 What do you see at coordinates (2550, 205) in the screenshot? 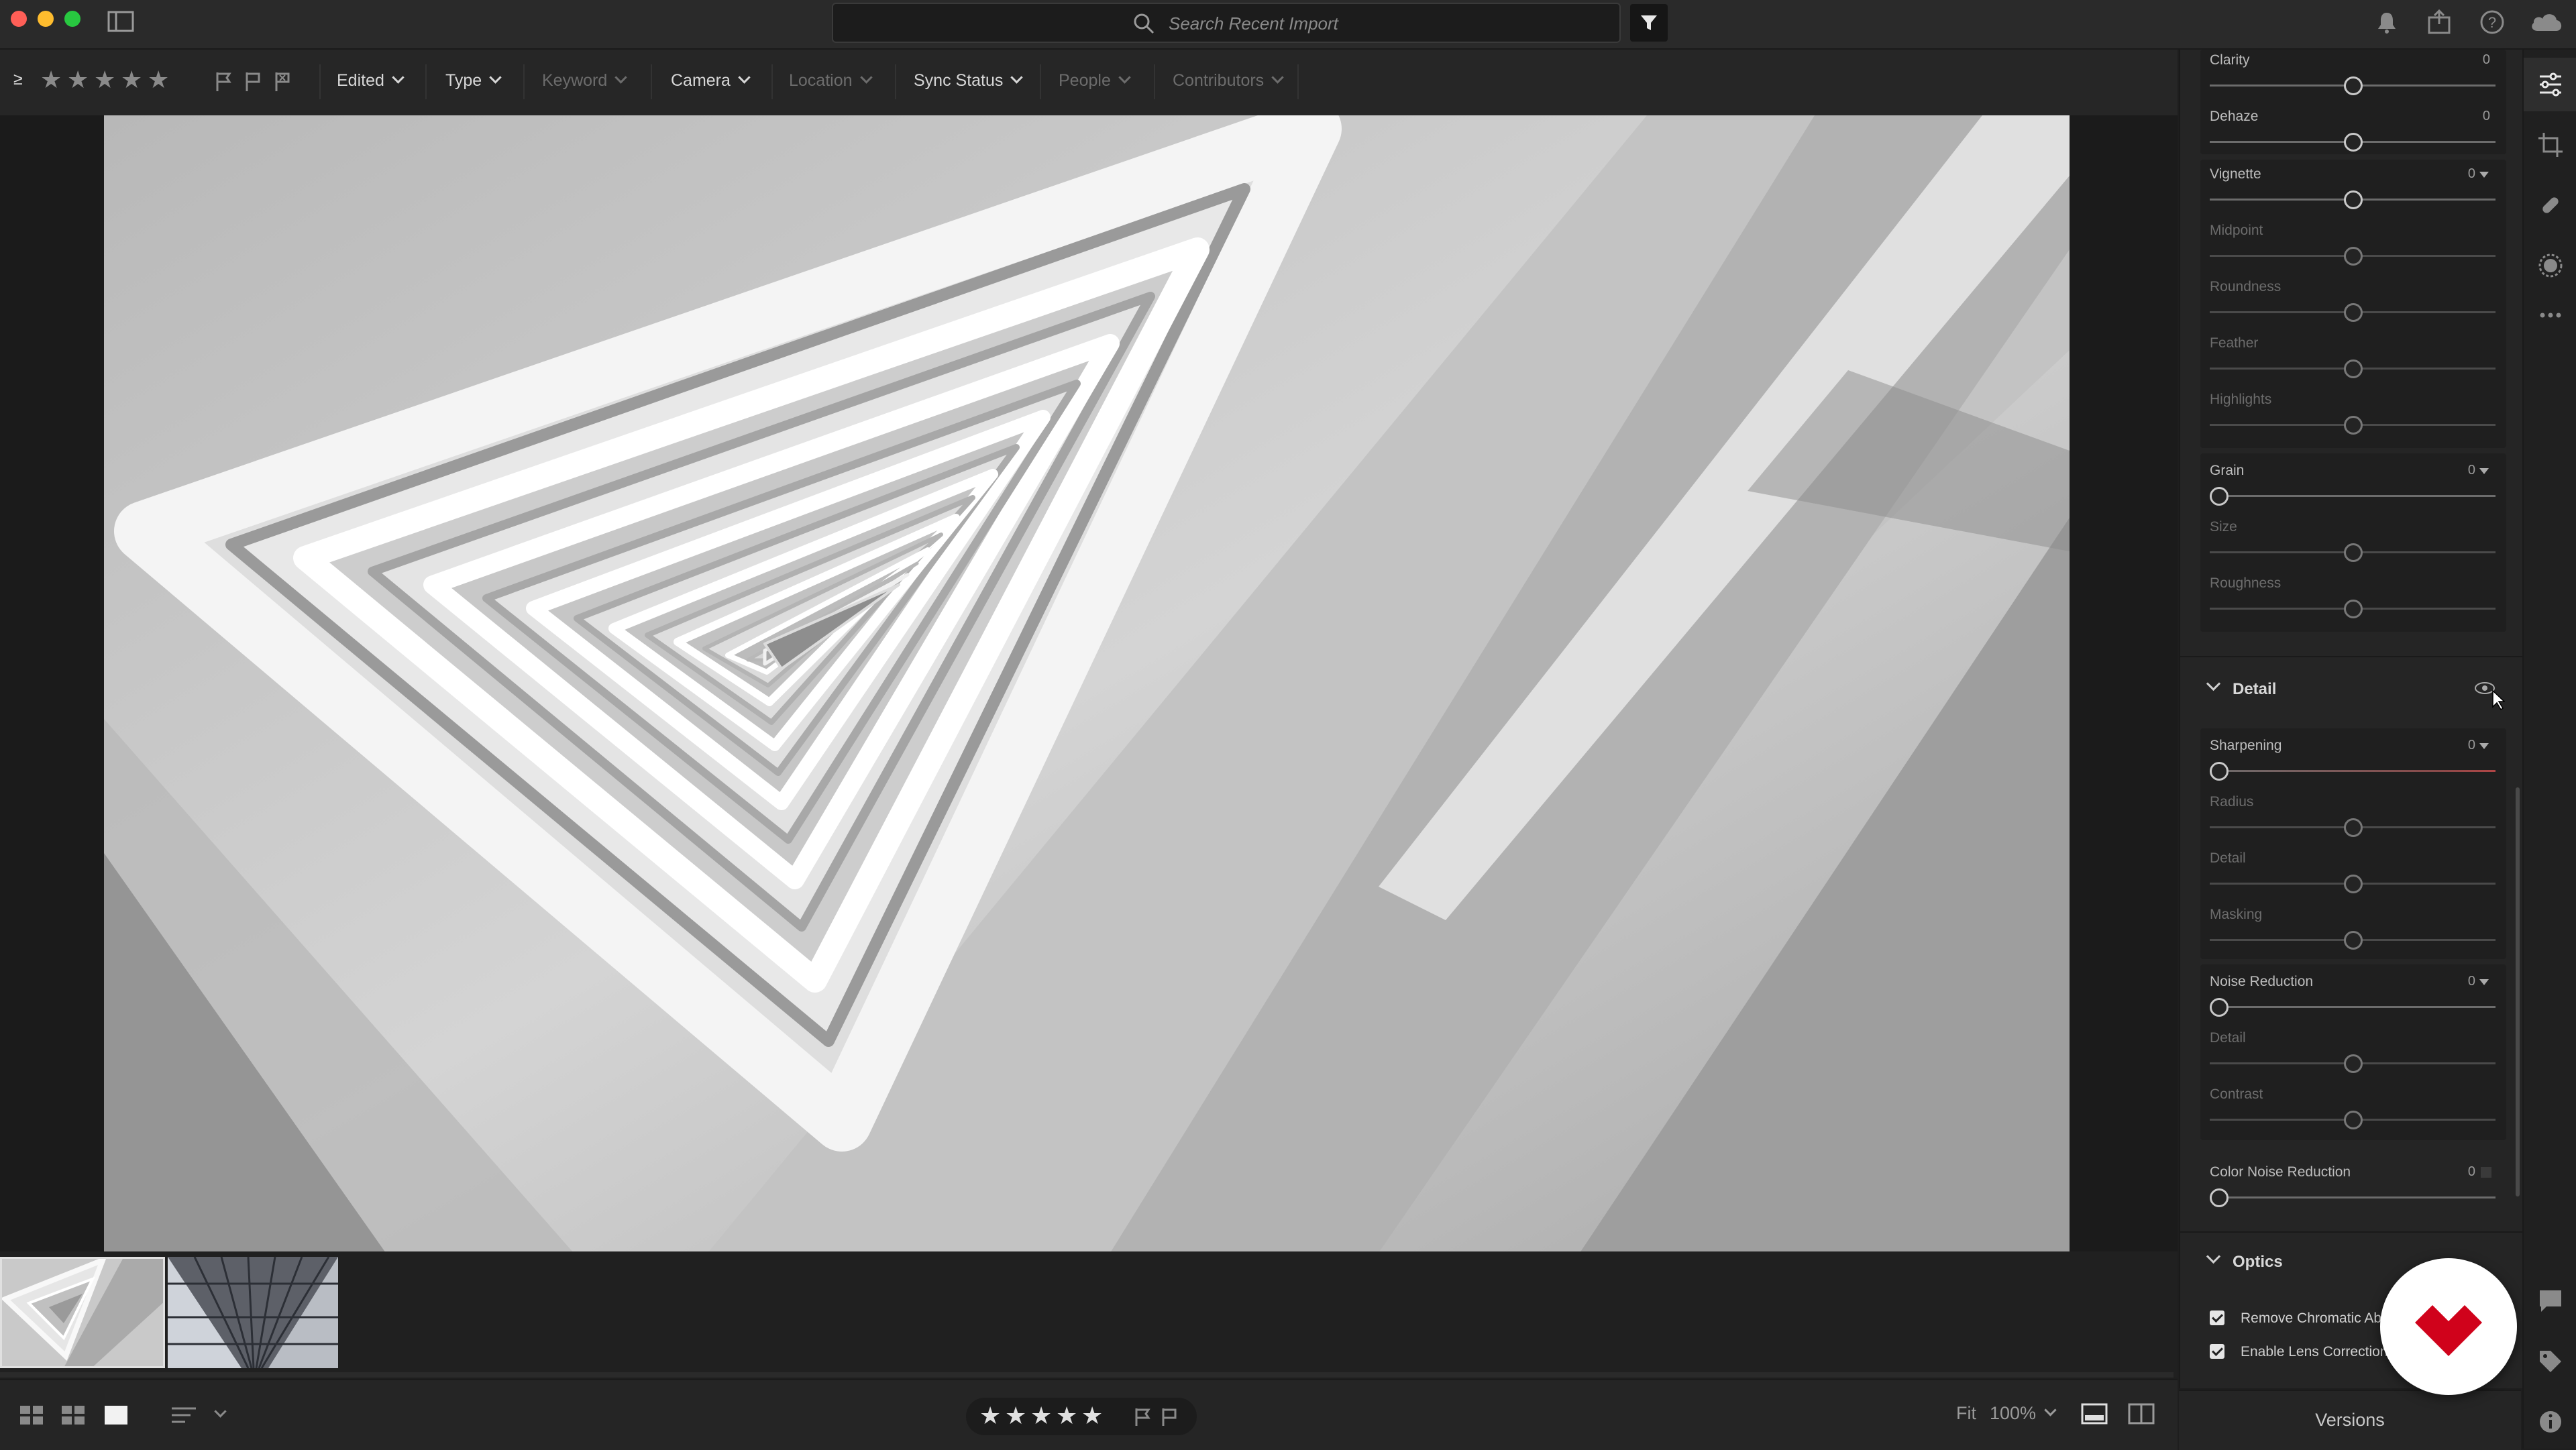
I see `healing-brush-icon` at bounding box center [2550, 205].